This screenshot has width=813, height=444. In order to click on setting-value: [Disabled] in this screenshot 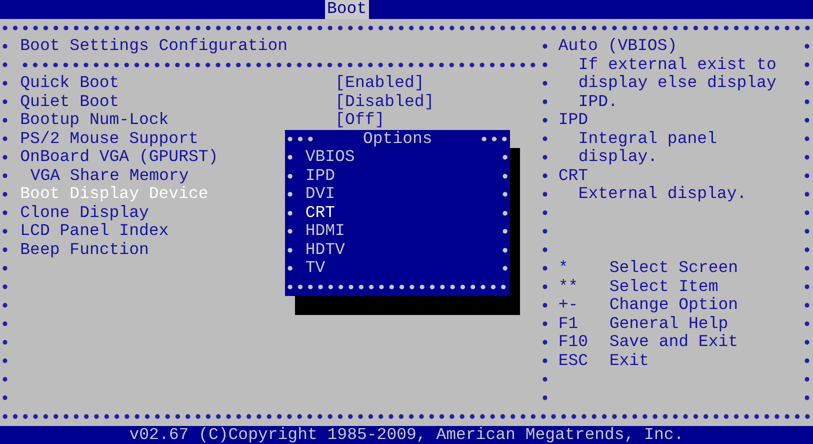, I will do `click(385, 101)`.